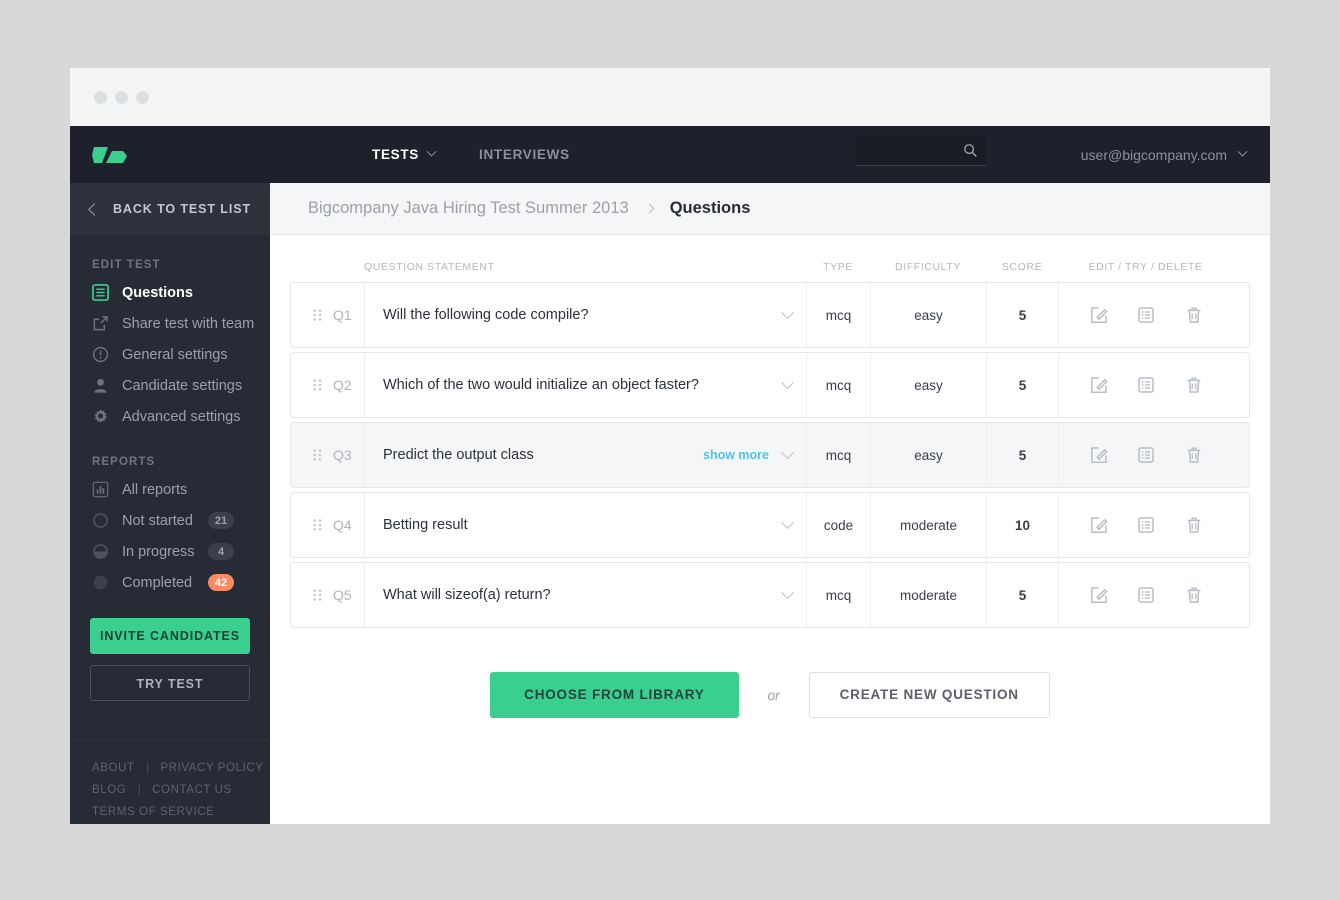 This screenshot has height=900, width=1340. What do you see at coordinates (121, 97) in the screenshot?
I see `window-dot-minimize` at bounding box center [121, 97].